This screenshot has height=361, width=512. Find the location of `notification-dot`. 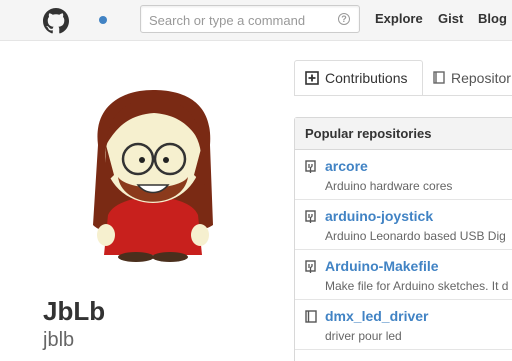

notification-dot is located at coordinates (103, 20).